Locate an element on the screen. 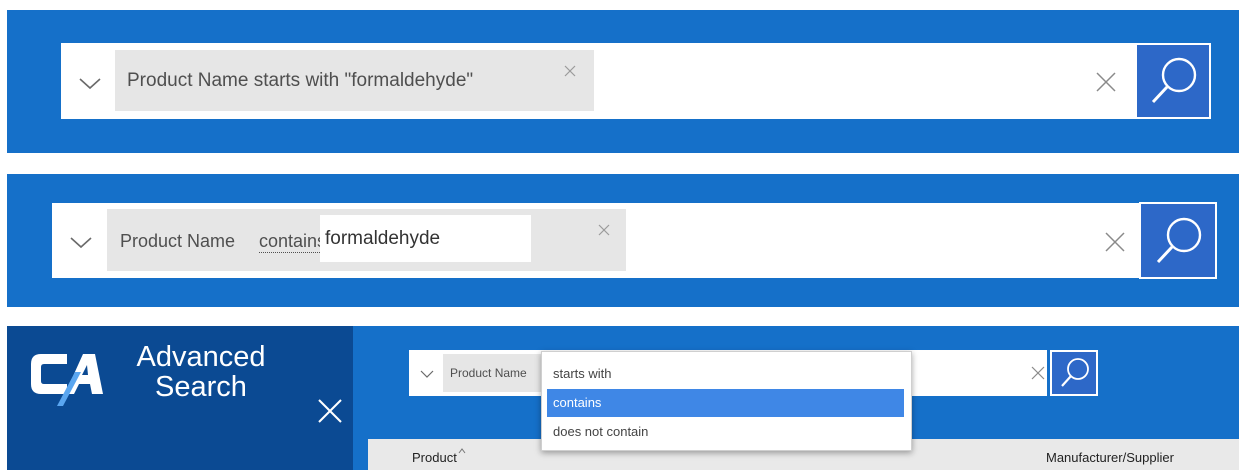 Image resolution: width=1245 pixels, height=470 pixels. operator-dropdown: starts with contains does not contain is located at coordinates (726, 401).